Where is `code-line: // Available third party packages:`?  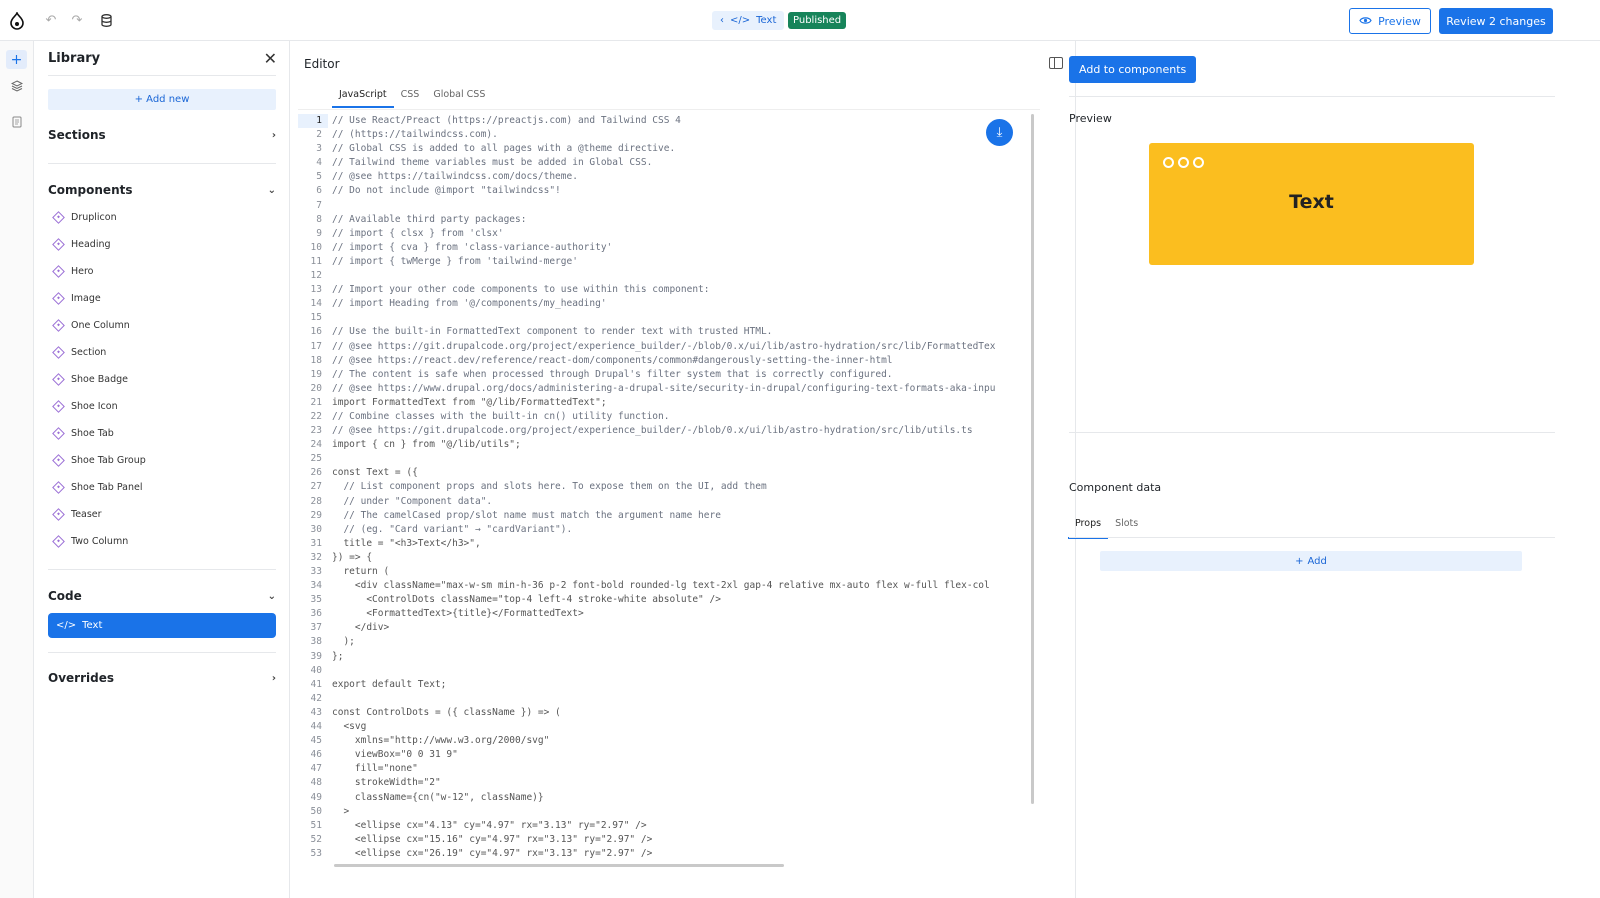
code-line: // Available third party packages: is located at coordinates (663, 220).